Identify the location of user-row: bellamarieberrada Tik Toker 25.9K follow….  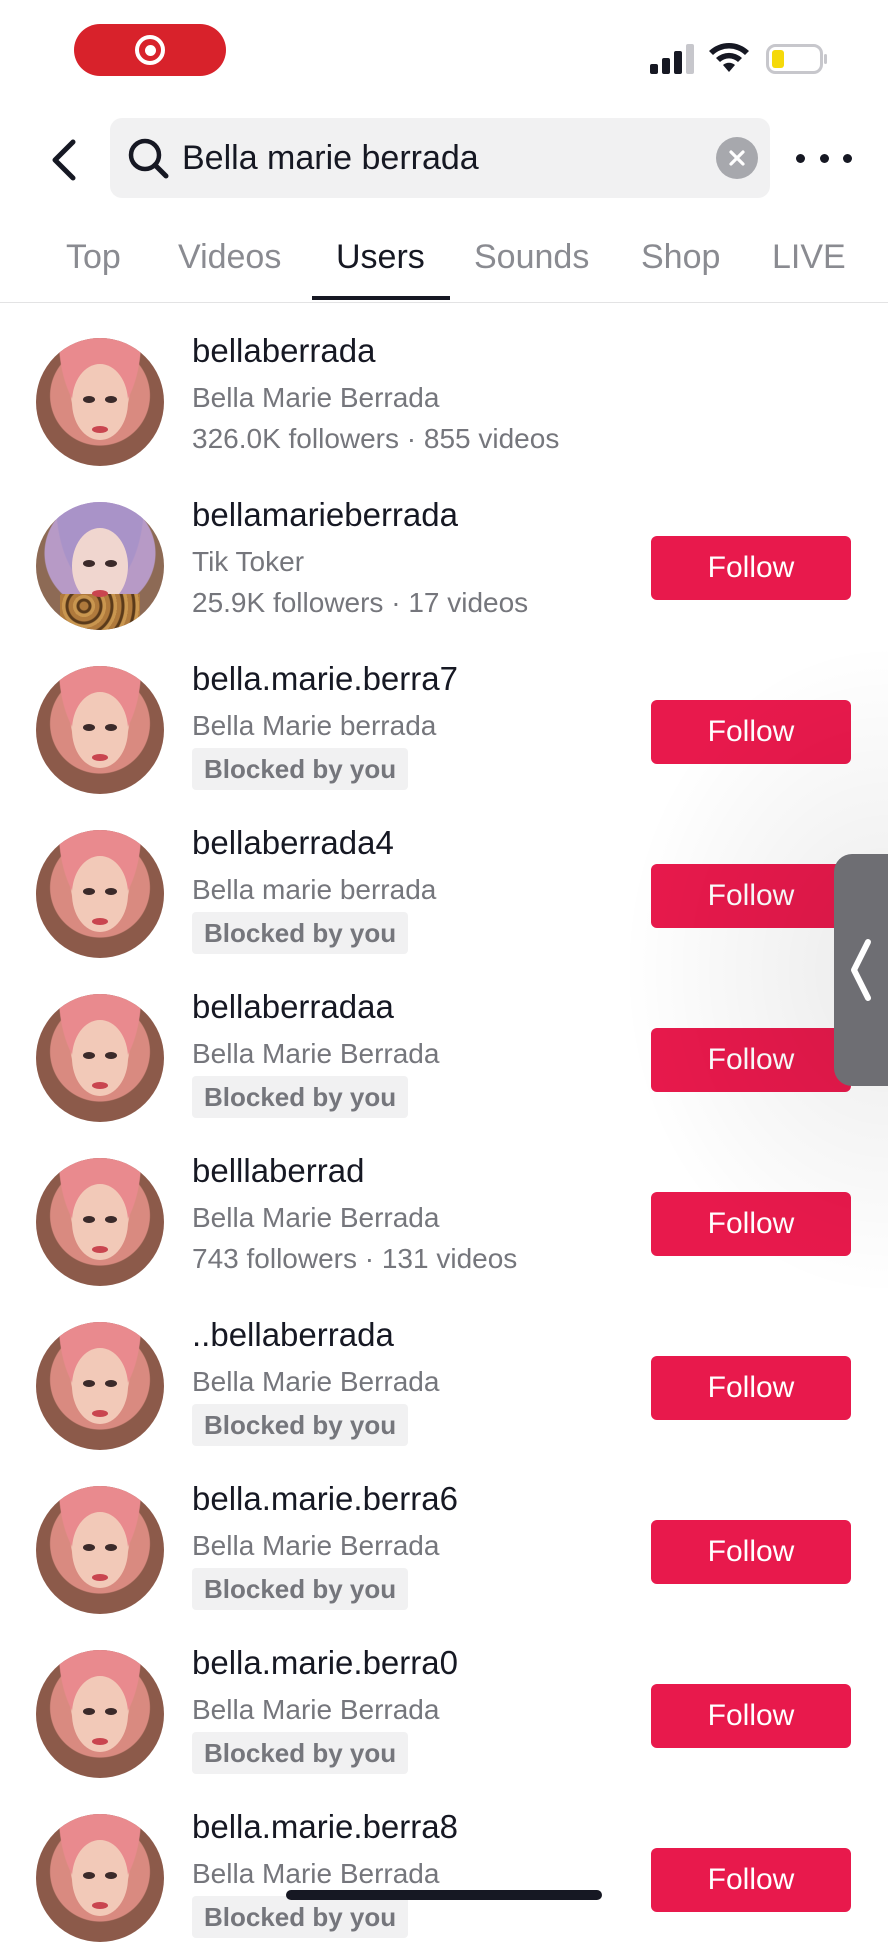
(444, 547).